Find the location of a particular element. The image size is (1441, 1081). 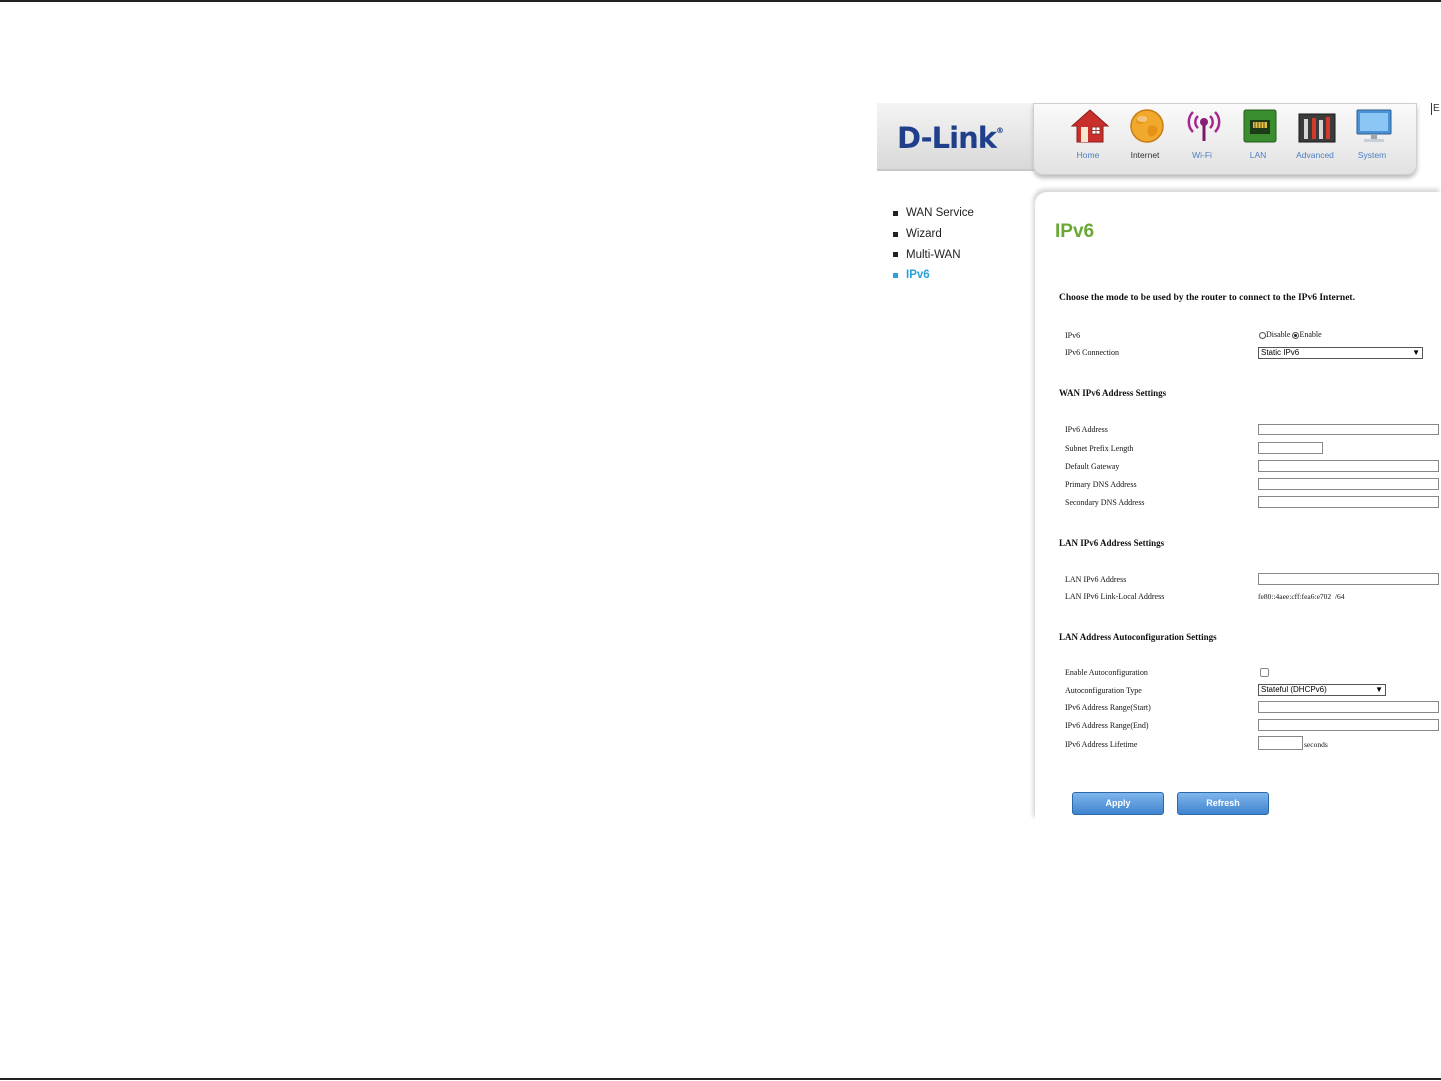

nav-lan-label: LAN is located at coordinates (1258, 155).